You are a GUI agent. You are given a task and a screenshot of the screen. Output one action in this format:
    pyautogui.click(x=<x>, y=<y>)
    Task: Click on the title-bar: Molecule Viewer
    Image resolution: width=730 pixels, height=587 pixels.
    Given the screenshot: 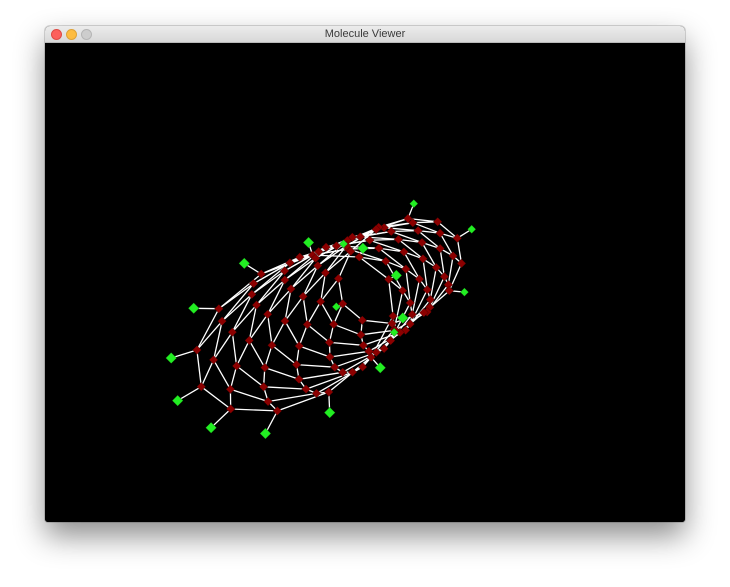 What is the action you would take?
    pyautogui.click(x=365, y=34)
    